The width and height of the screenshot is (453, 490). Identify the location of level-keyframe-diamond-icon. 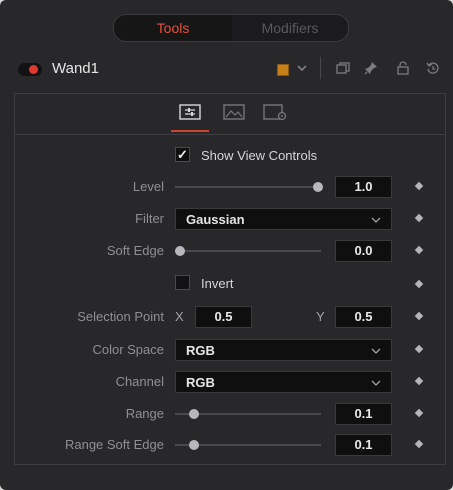
(419, 186).